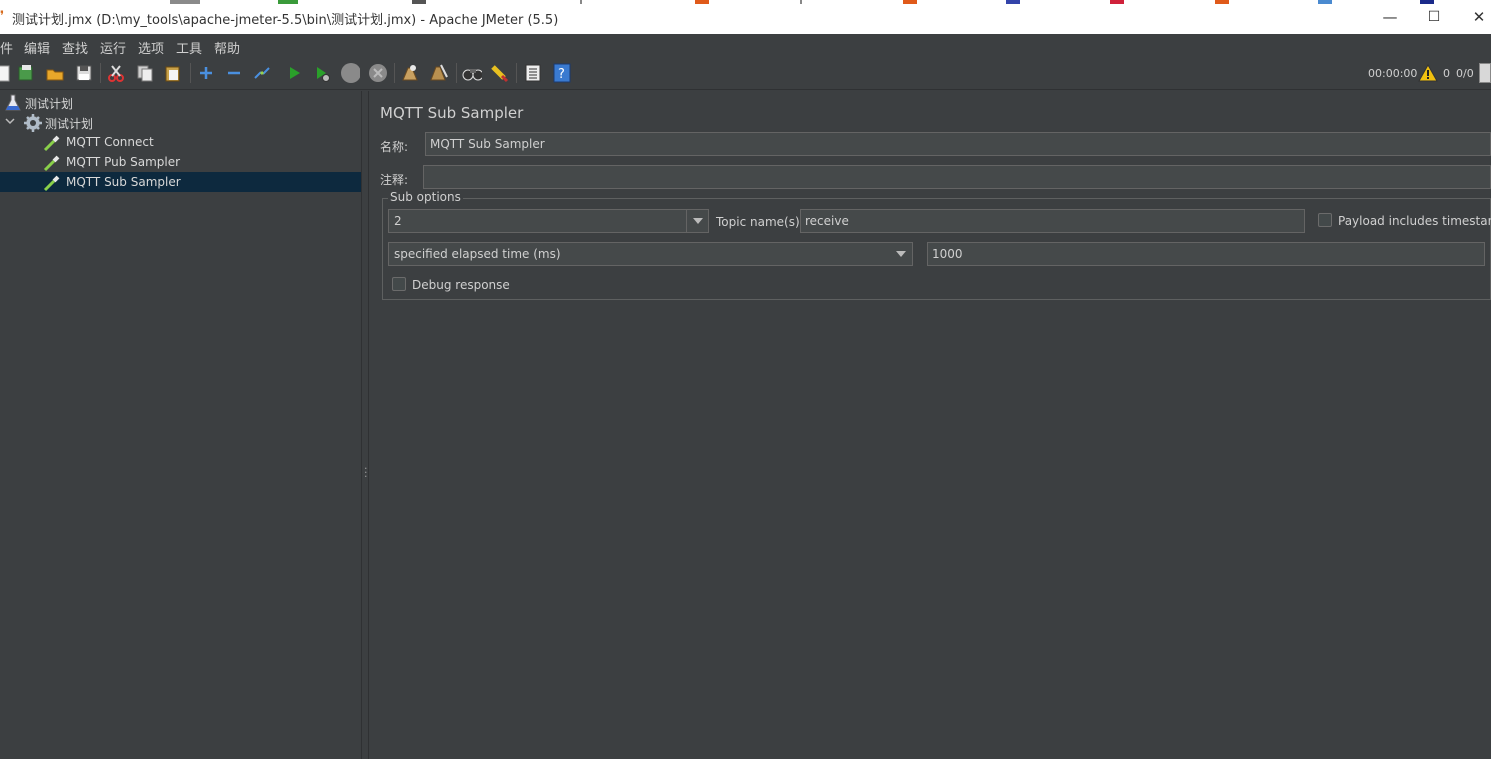 Image resolution: width=1491 pixels, height=759 pixels. Describe the element at coordinates (452, 113) in the screenshot. I see `page-title: MQTT Sub Sampler` at that location.